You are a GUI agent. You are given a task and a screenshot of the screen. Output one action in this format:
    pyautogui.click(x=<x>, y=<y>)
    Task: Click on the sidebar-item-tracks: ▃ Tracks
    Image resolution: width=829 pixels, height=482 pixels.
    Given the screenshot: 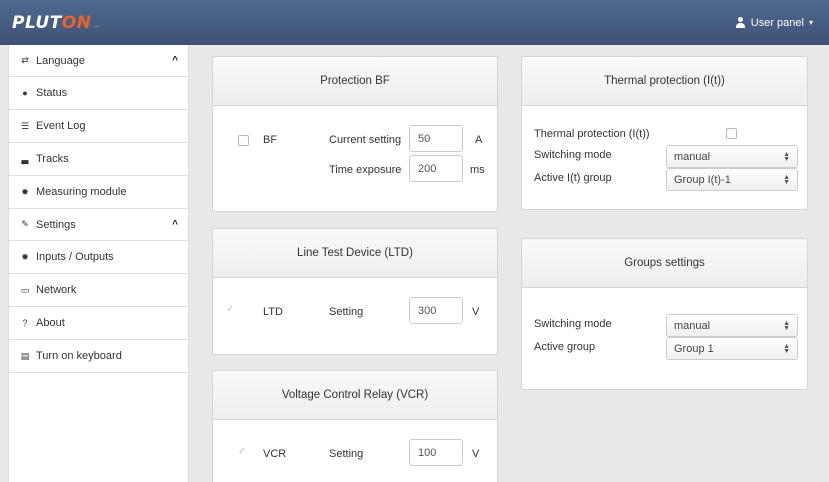 What is the action you would take?
    pyautogui.click(x=98, y=159)
    